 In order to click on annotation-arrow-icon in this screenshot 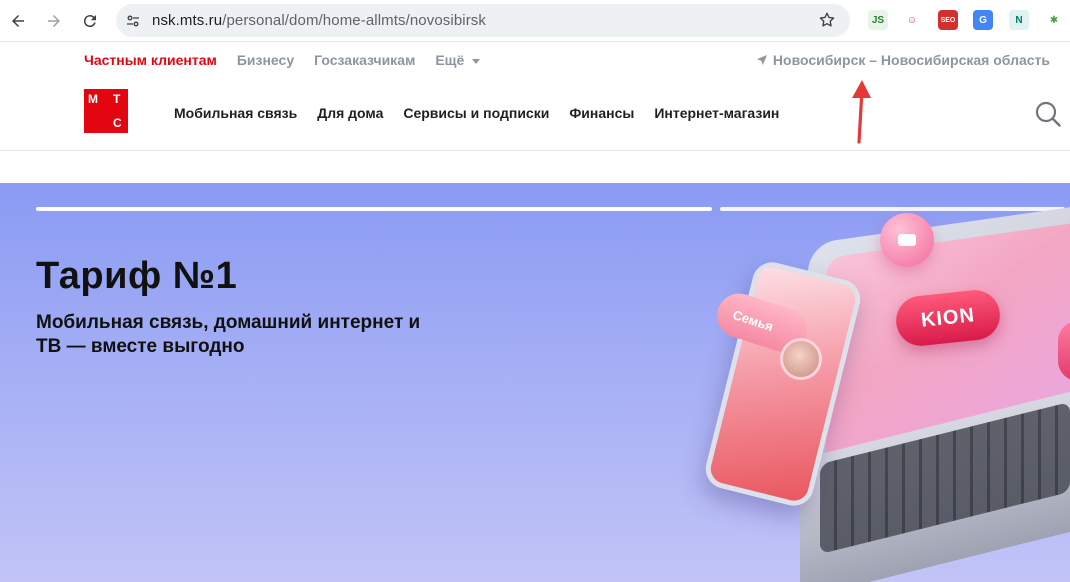, I will do `click(861, 112)`.